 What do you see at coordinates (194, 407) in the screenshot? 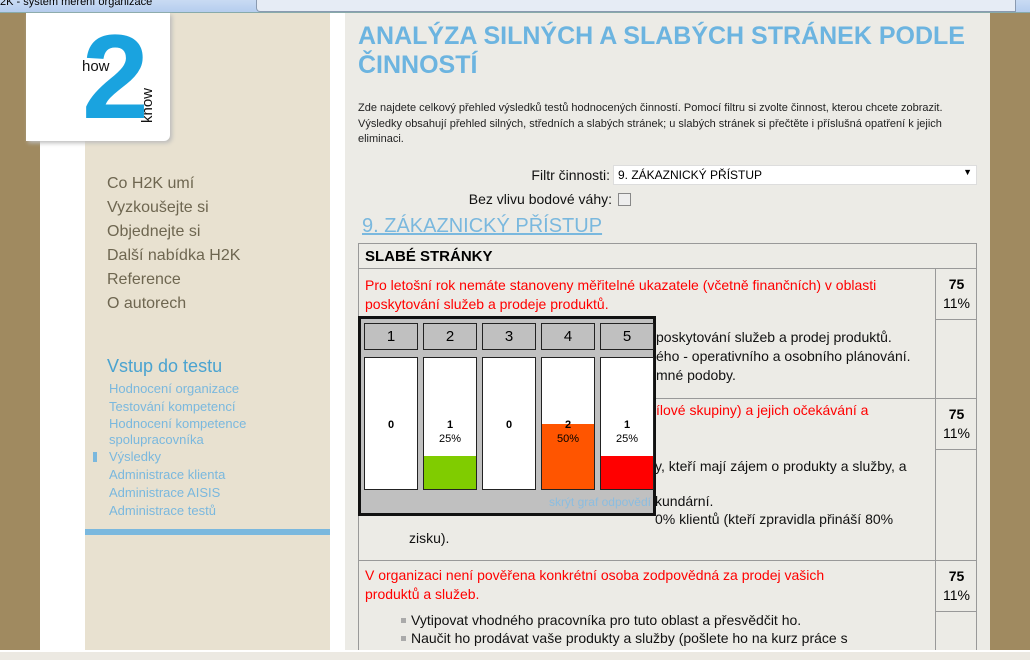
I see `sidebar-subitem: Testování kompetencí` at bounding box center [194, 407].